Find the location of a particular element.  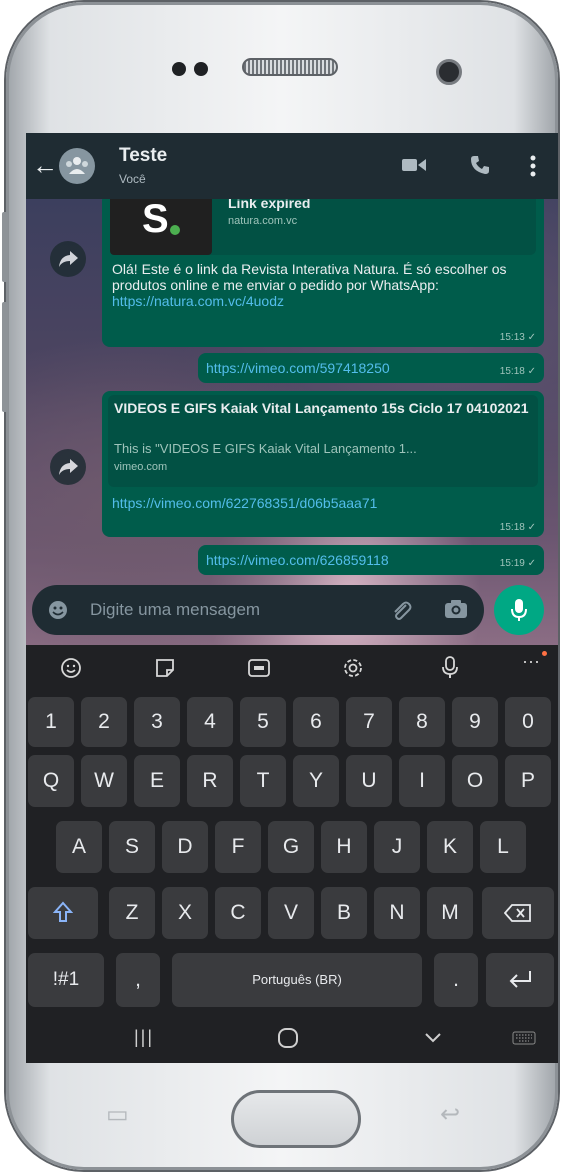

key-l: L is located at coordinates (503, 847).